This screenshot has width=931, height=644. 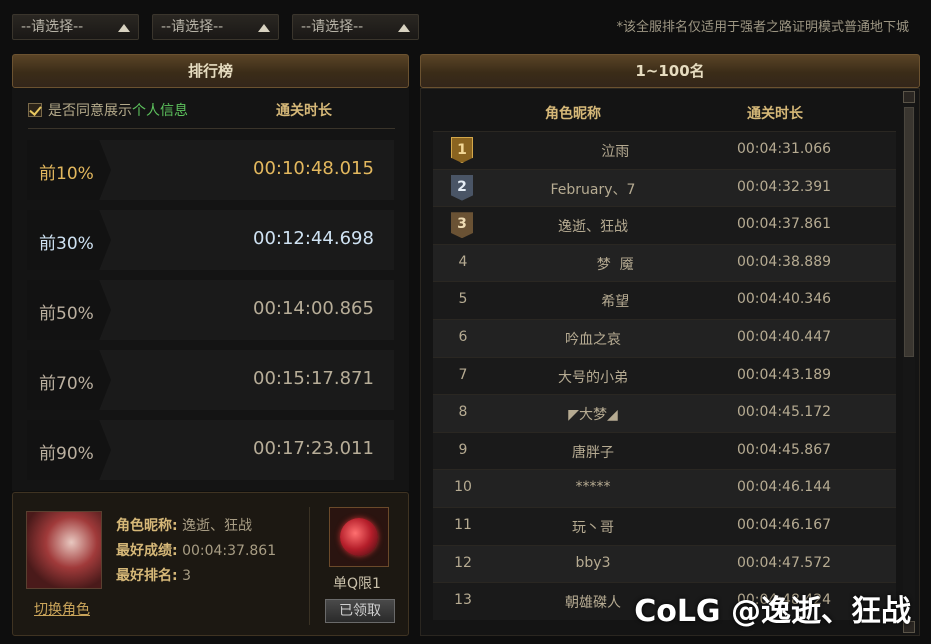 I want to click on percentile-label: 前70%, so click(x=66, y=384).